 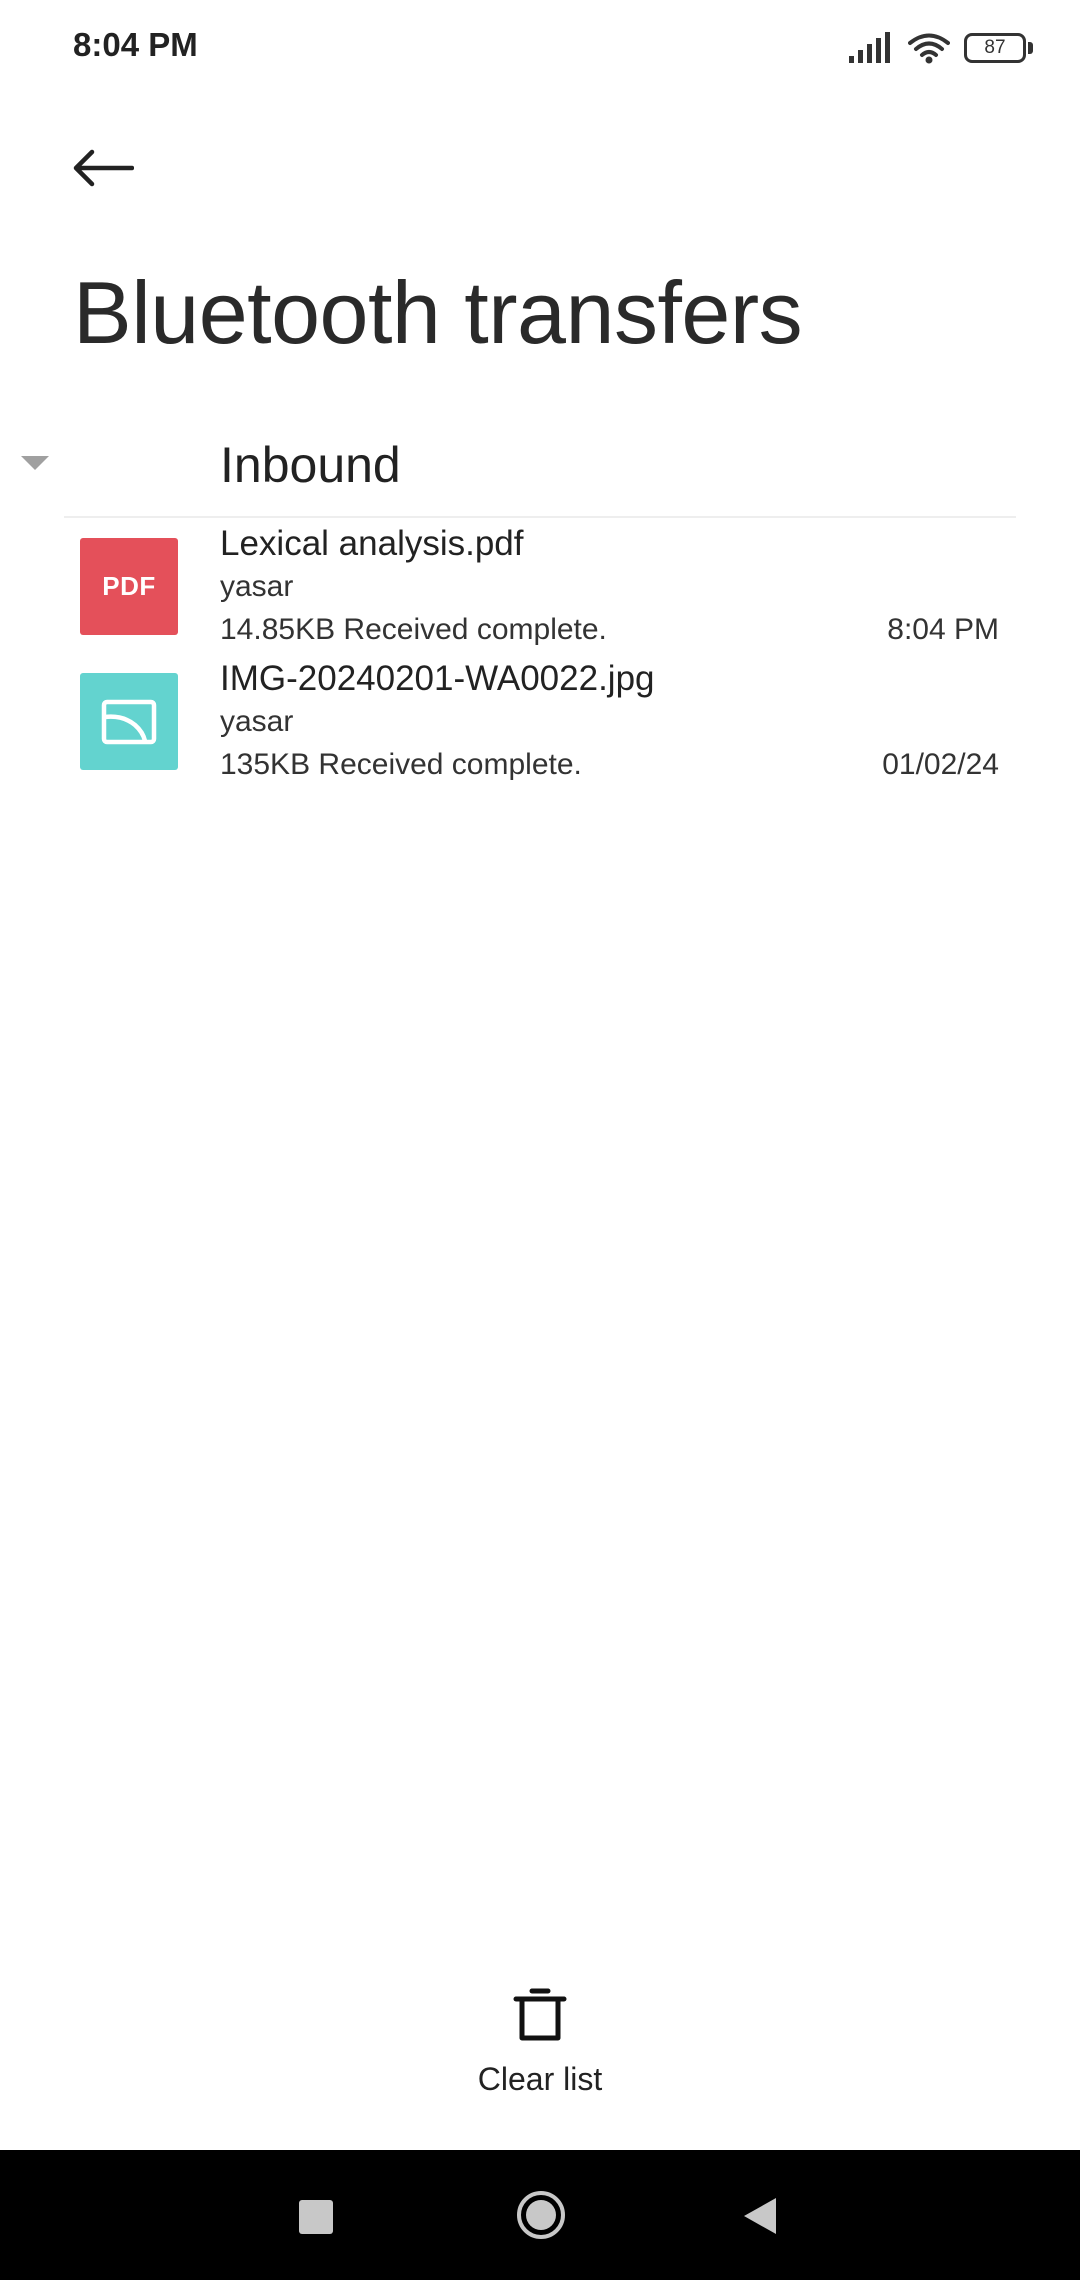 I want to click on caret-down-icon, so click(x=35, y=462).